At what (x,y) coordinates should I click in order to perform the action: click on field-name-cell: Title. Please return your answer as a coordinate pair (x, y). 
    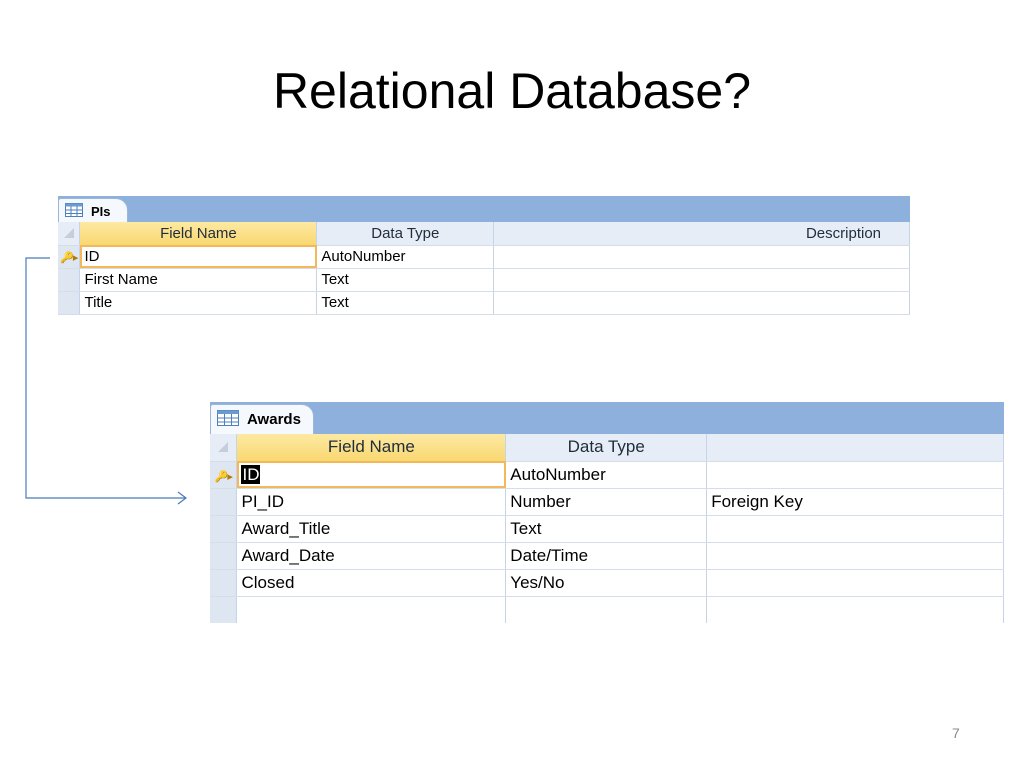
    Looking at the image, I should click on (198, 303).